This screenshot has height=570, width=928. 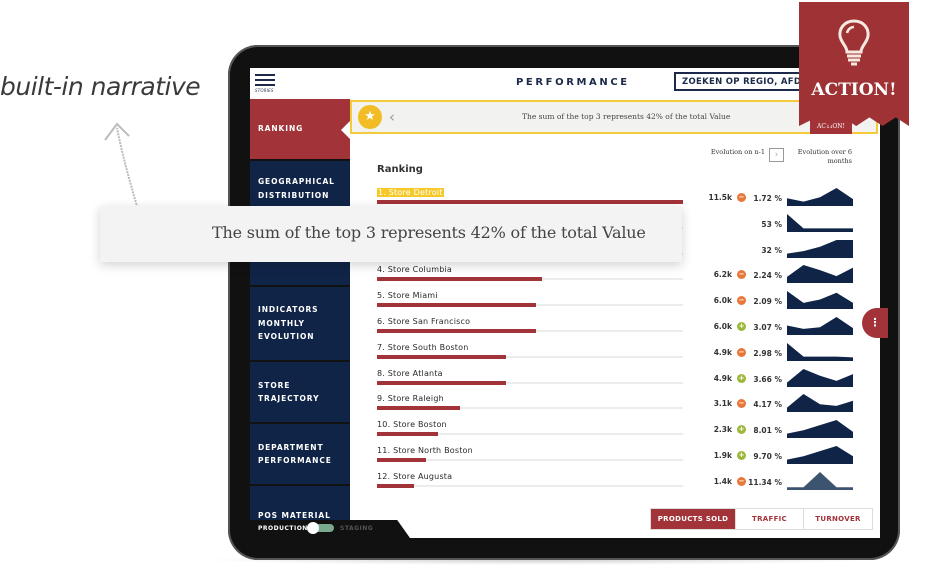 I want to click on evolution-percent: 3.66 %, so click(x=767, y=379).